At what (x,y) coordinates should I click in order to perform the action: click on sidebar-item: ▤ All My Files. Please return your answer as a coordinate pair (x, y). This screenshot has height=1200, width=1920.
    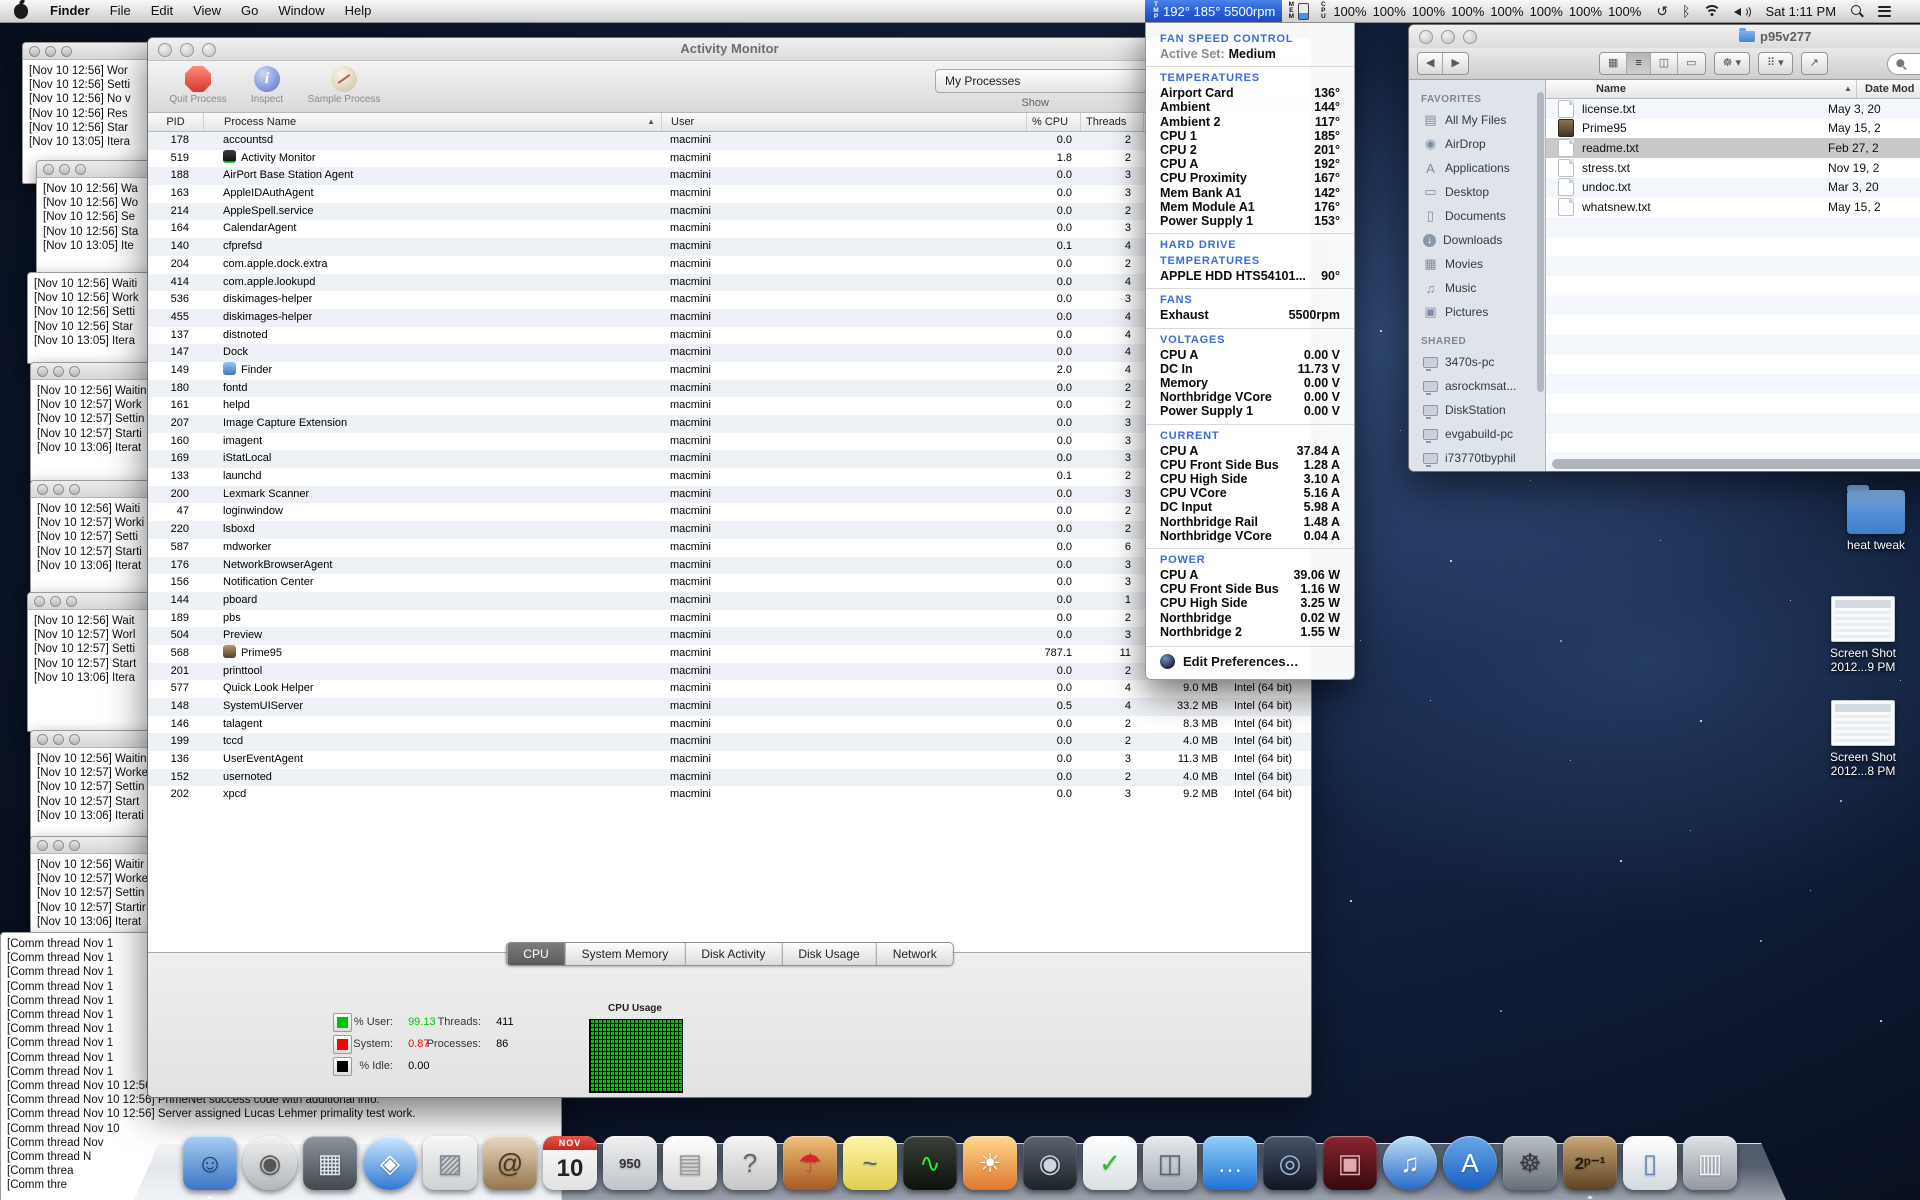
    Looking at the image, I should click on (1477, 120).